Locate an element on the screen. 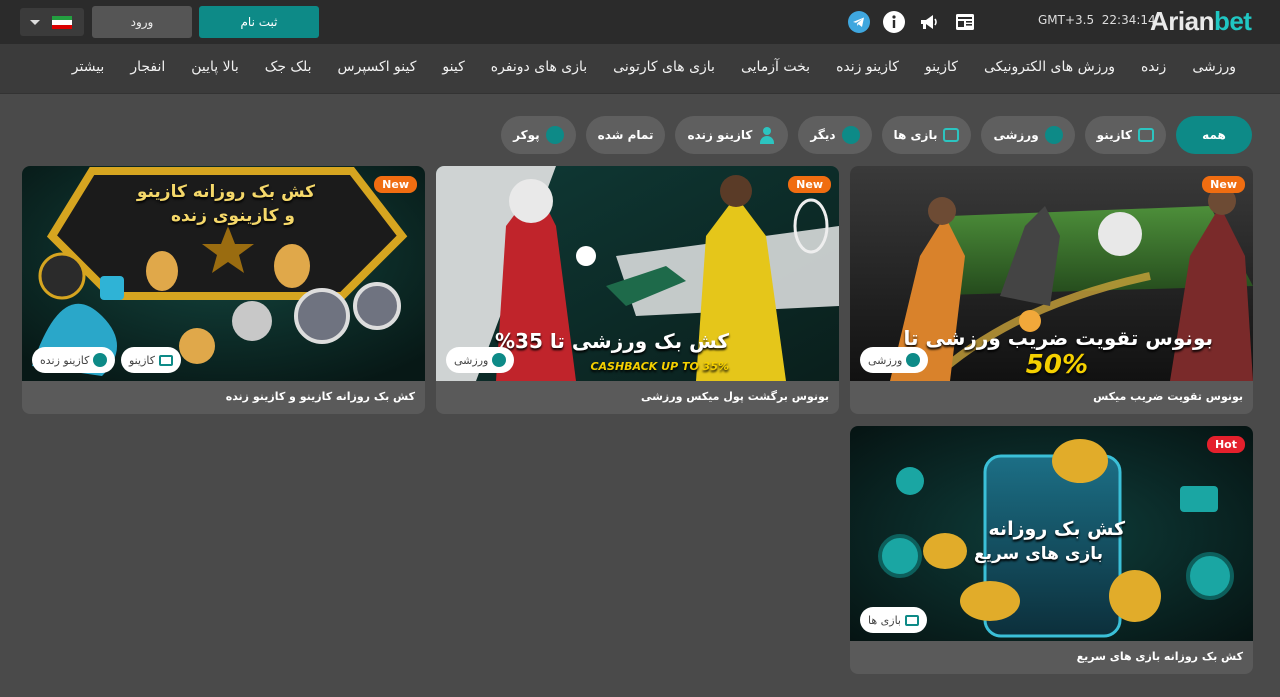 This screenshot has height=697, width=1280. filter-label: کازینو زنده is located at coordinates (720, 135).